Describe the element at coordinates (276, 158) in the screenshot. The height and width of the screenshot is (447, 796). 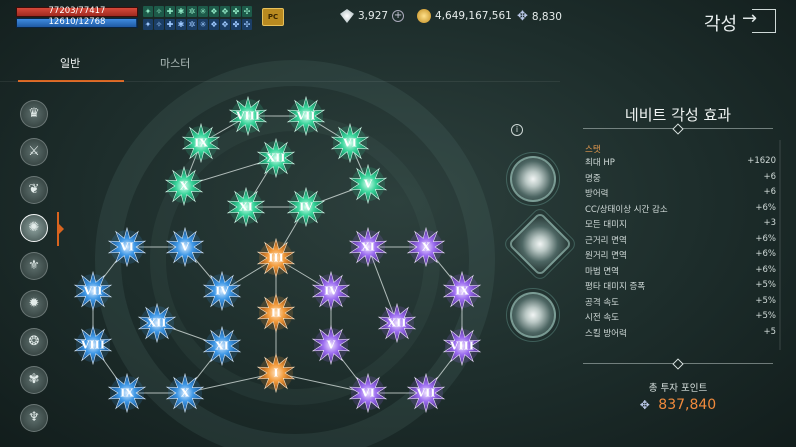
I see `awakening-node-green: XII` at that location.